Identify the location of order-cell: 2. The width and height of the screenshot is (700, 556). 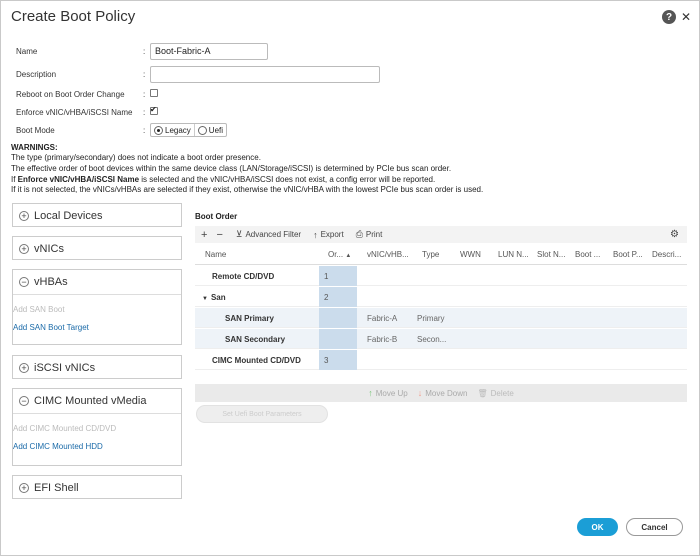
(338, 297).